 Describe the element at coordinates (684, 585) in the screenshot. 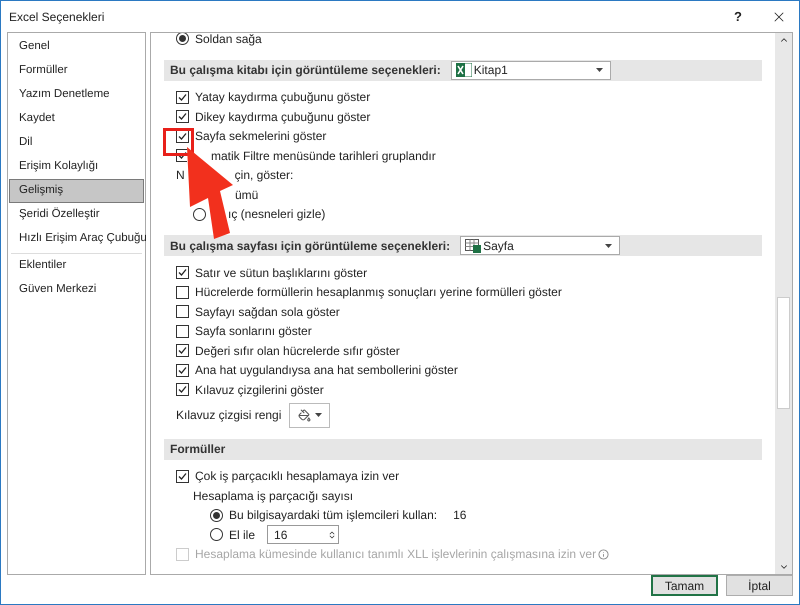

I see `dialog-button: Tamam` at that location.